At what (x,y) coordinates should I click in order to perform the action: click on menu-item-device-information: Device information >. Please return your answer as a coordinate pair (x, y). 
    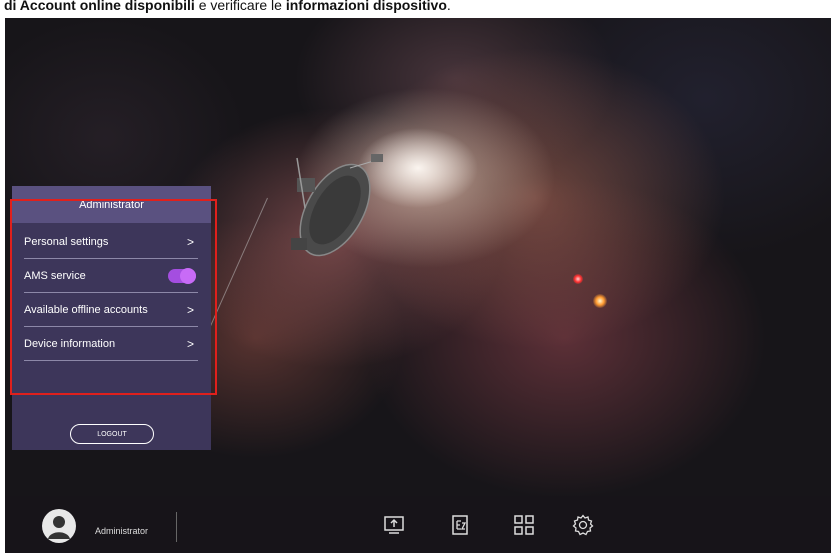
    Looking at the image, I should click on (111, 344).